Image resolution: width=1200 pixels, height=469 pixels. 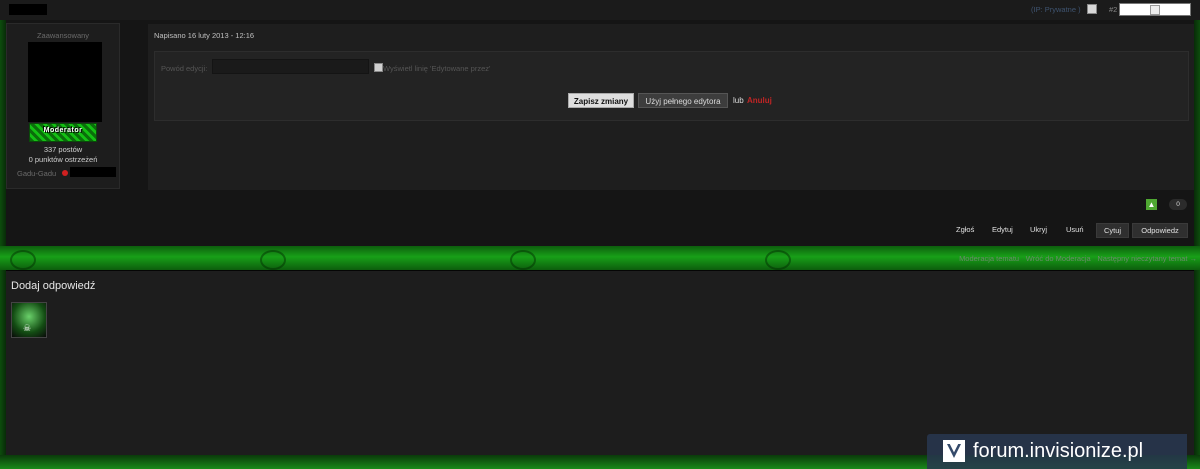 What do you see at coordinates (437, 68) in the screenshot?
I see `show-edited-by-label: Wyświetl linię 'Edytowane przez'` at bounding box center [437, 68].